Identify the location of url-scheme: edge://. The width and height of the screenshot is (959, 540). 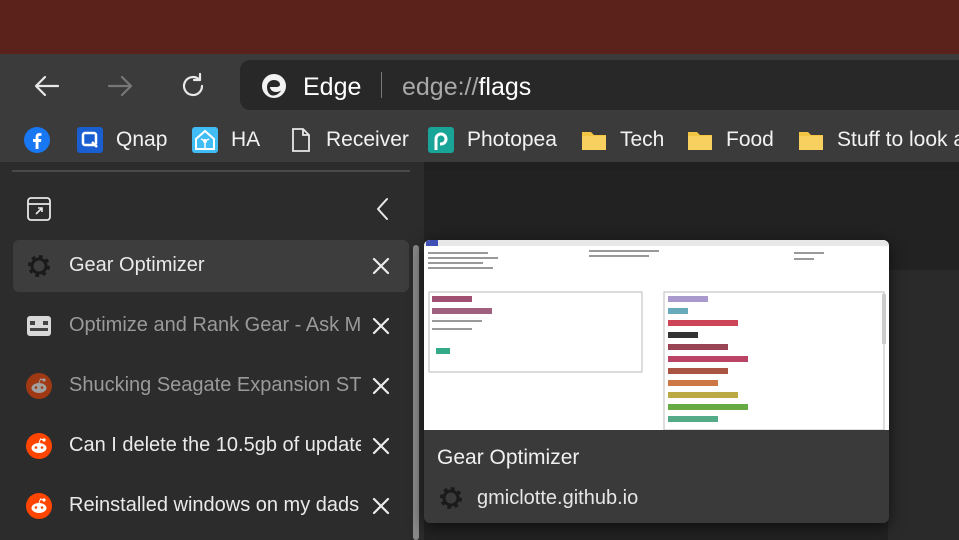
(440, 87).